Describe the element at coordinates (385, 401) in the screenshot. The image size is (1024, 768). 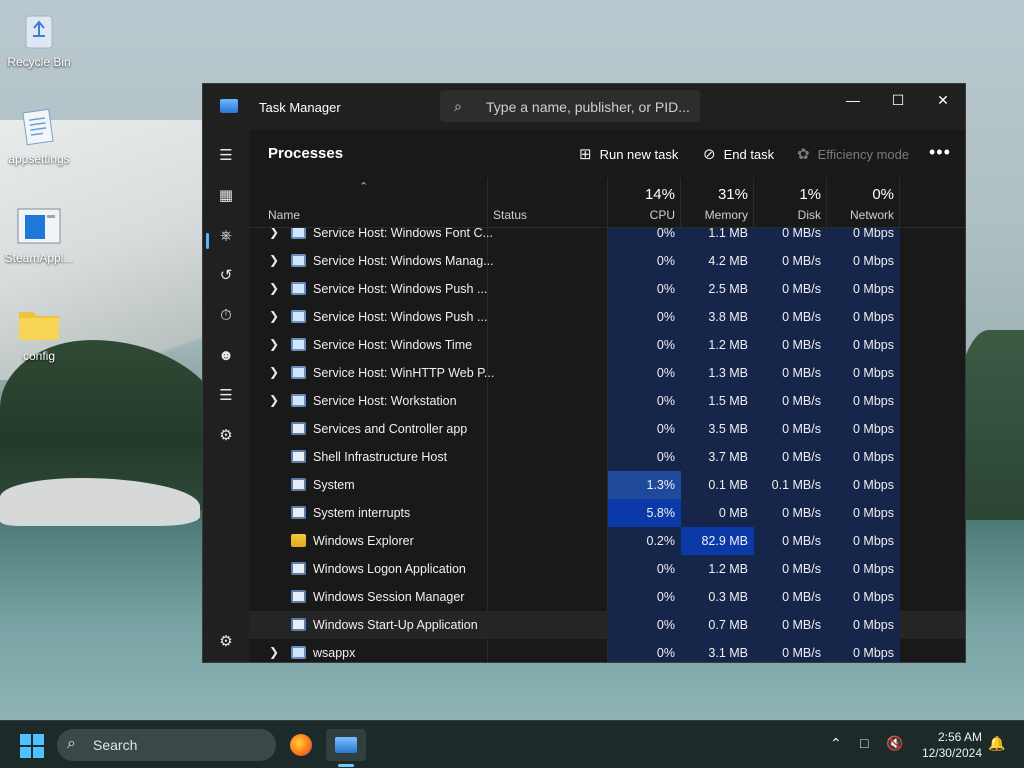
I see `process-name: Service Host: Workstation` at that location.